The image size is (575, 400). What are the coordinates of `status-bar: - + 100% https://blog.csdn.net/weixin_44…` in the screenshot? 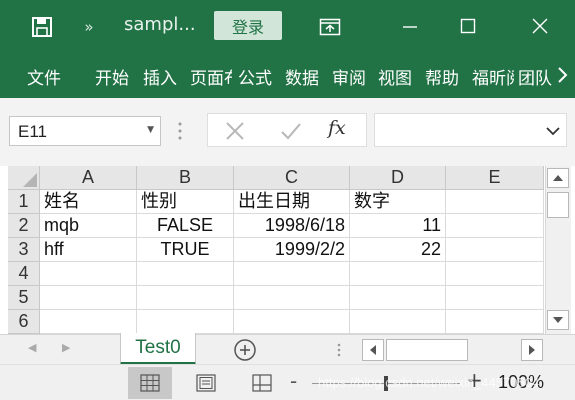 It's located at (287, 382).